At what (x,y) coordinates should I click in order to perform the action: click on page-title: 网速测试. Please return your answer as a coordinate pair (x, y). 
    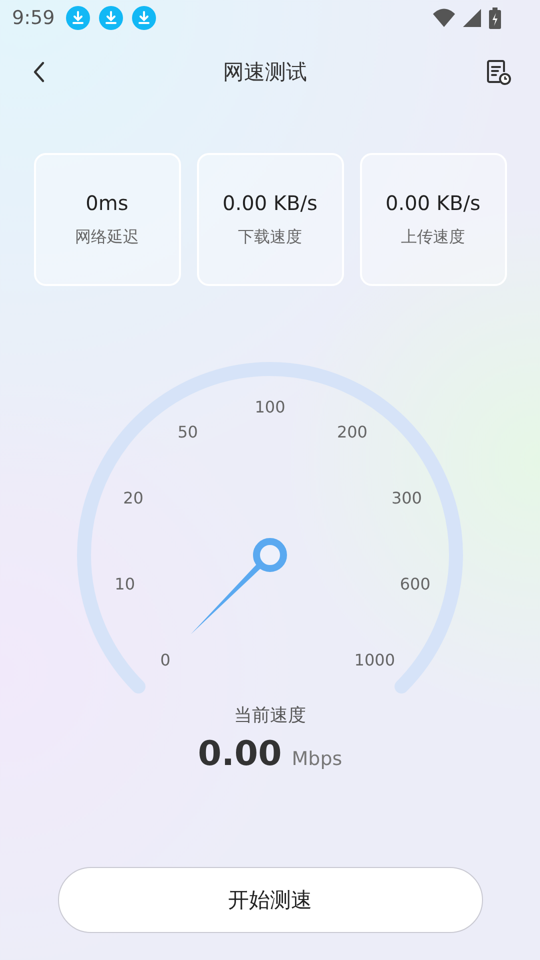
    Looking at the image, I should click on (265, 72).